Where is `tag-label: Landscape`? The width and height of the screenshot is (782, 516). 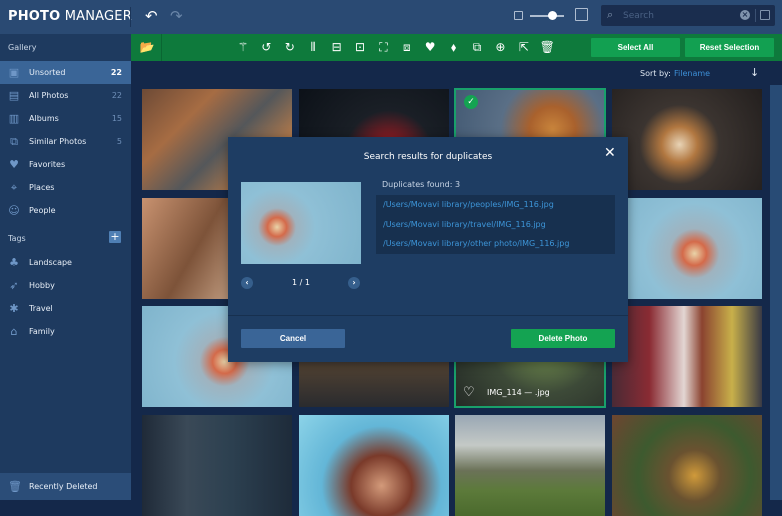 tag-label: Landscape is located at coordinates (50, 262).